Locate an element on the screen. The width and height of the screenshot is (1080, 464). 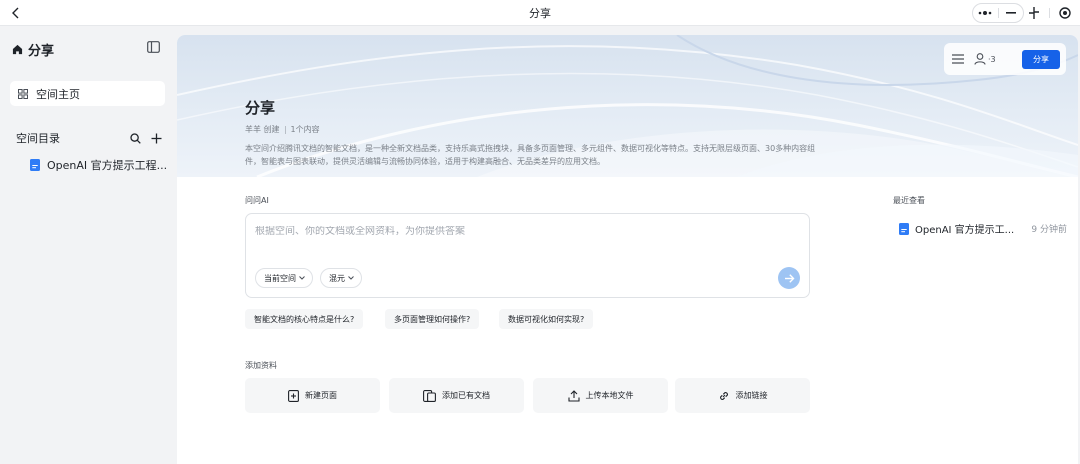
shrink-icon is located at coordinates (1034, 13).